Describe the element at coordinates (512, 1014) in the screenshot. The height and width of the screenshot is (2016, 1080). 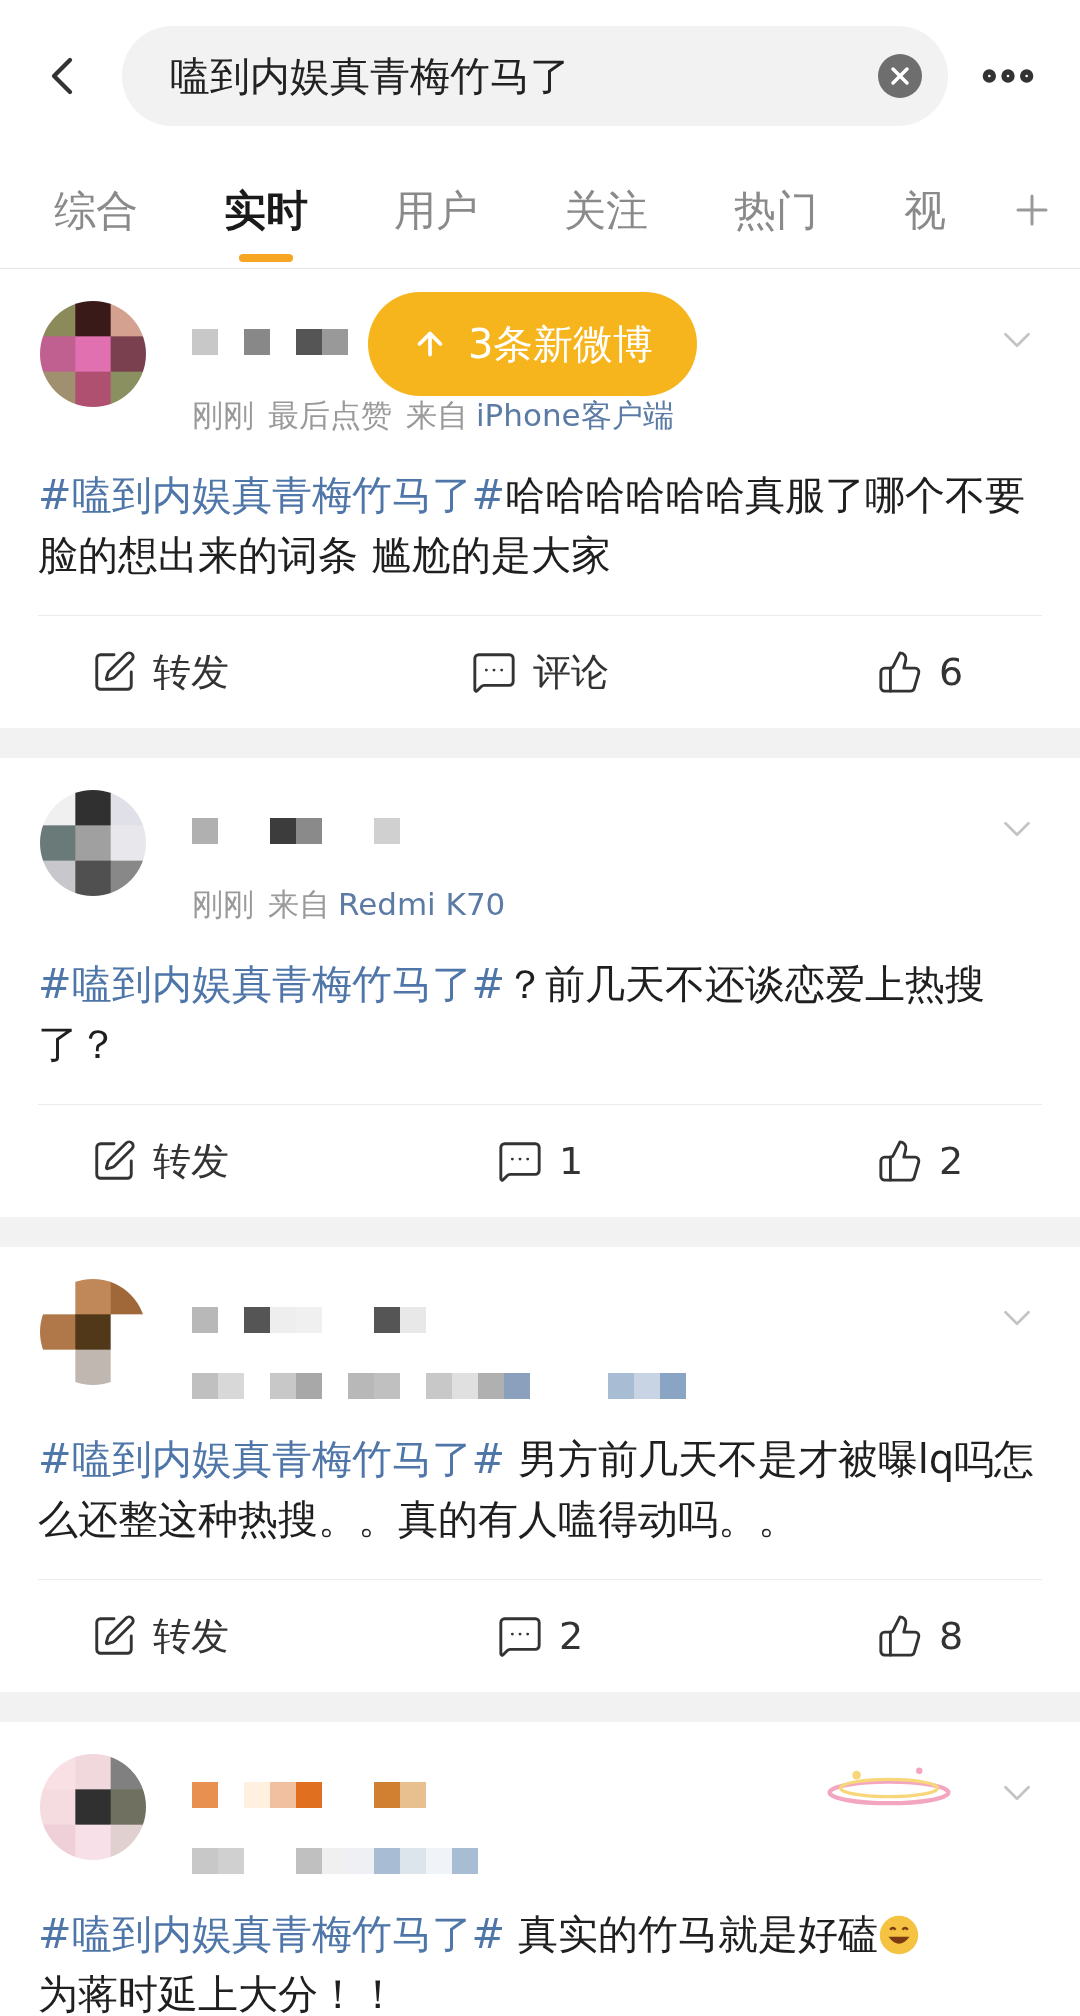
I see `post-text: #嗑到内娱真青梅竹马了#？前几天不还谈恋爱上热搜了？` at that location.